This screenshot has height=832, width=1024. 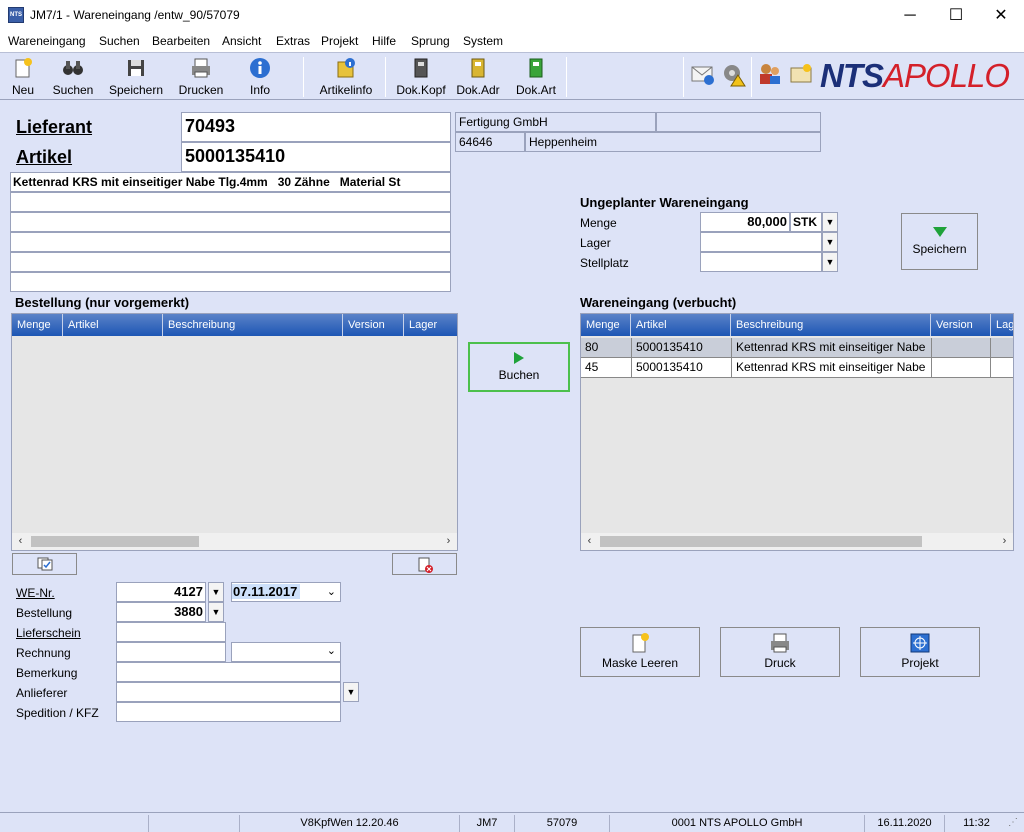 What do you see at coordinates (316, 157) in the screenshot?
I see `artikel-field: 5000135410` at bounding box center [316, 157].